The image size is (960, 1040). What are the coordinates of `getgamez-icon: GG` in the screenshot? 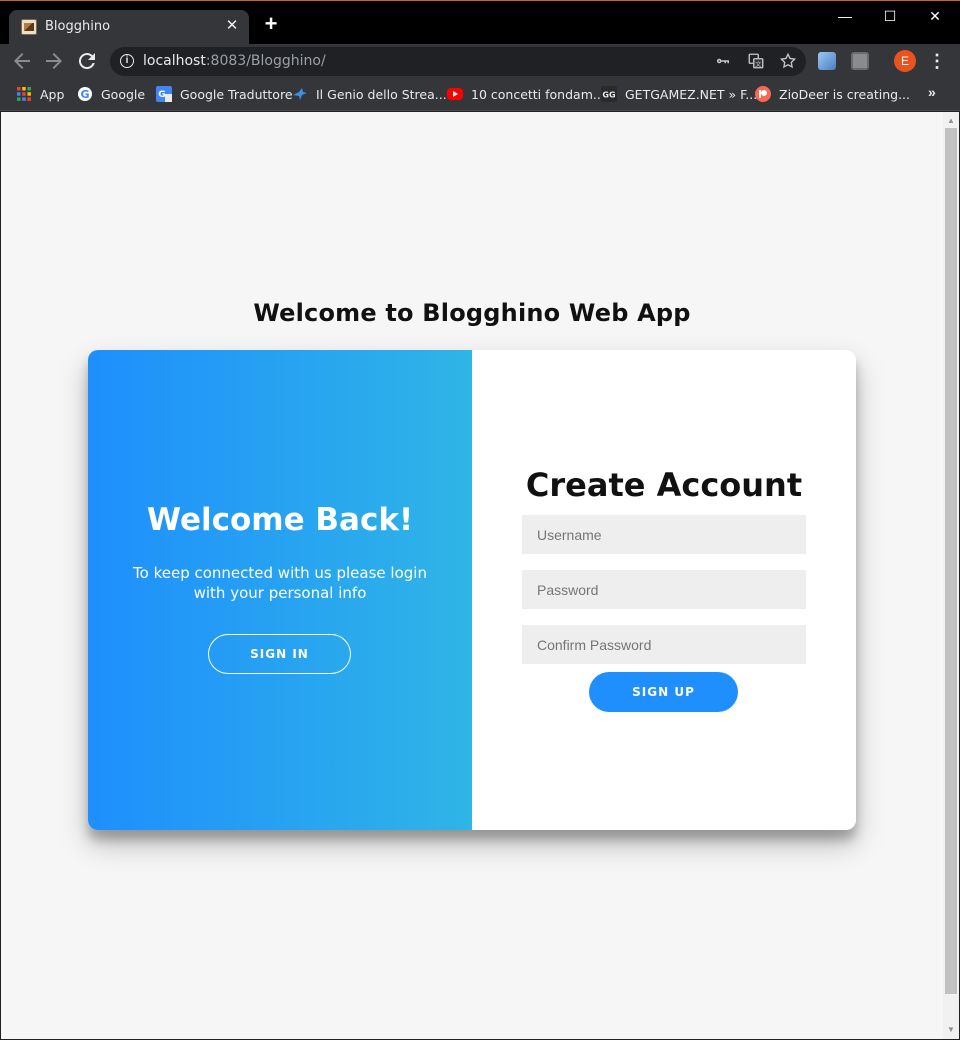 It's located at (609, 94).